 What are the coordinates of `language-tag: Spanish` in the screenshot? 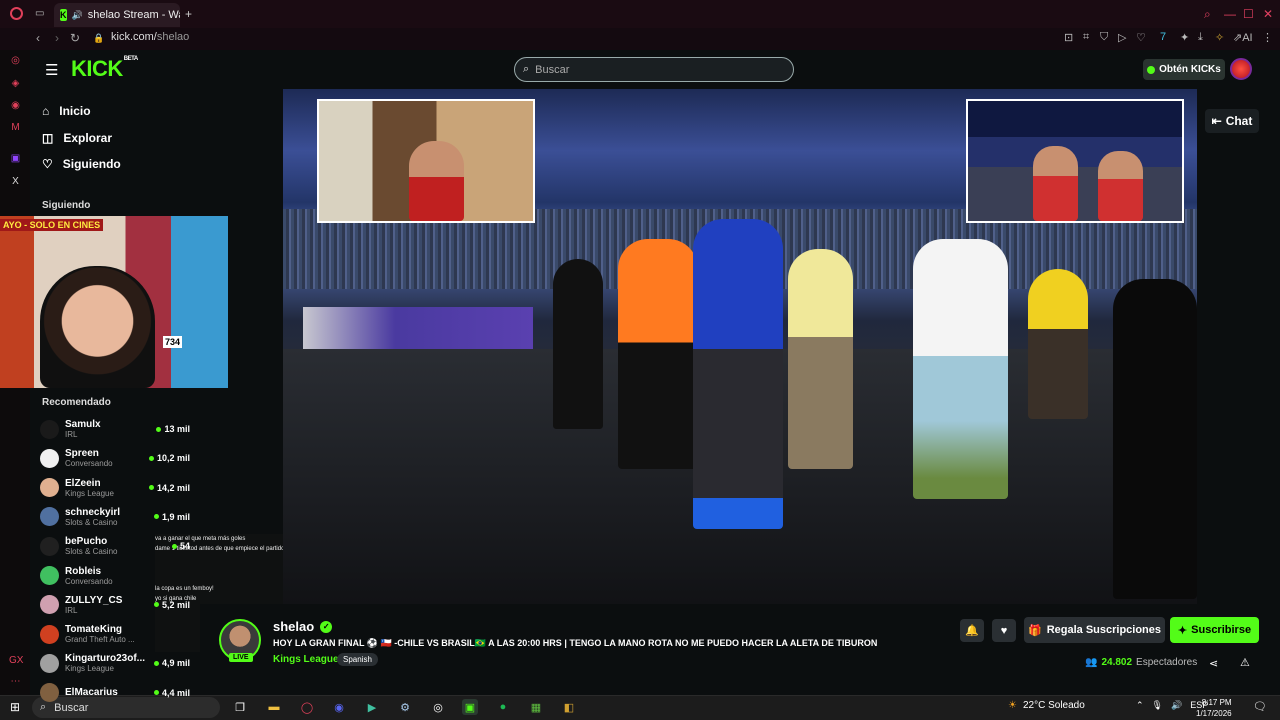 It's located at (357, 659).